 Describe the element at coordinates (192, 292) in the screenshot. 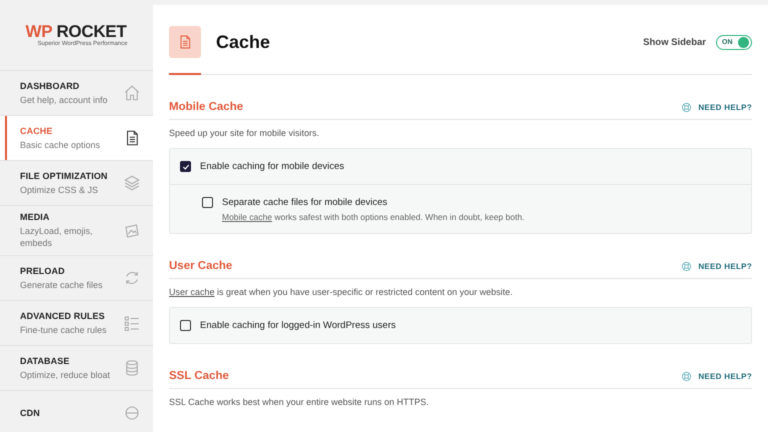

I see `user-cache-link: User cache` at that location.